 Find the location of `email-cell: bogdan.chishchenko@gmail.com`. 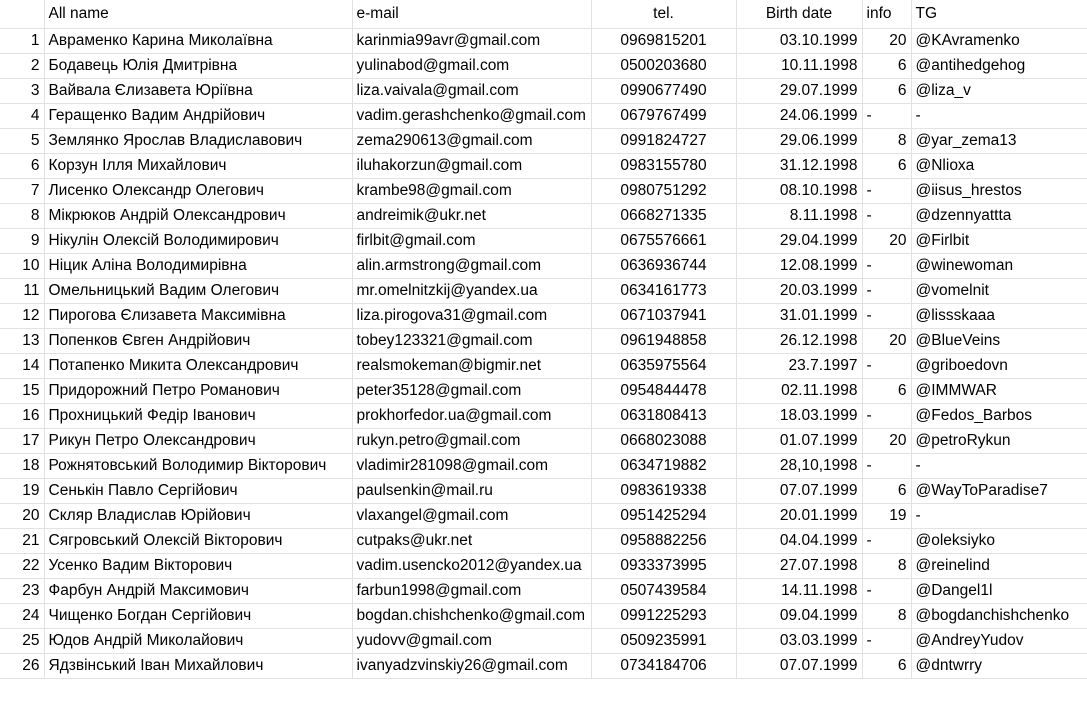

email-cell: bogdan.chishchenko@gmail.com is located at coordinates (472, 616).